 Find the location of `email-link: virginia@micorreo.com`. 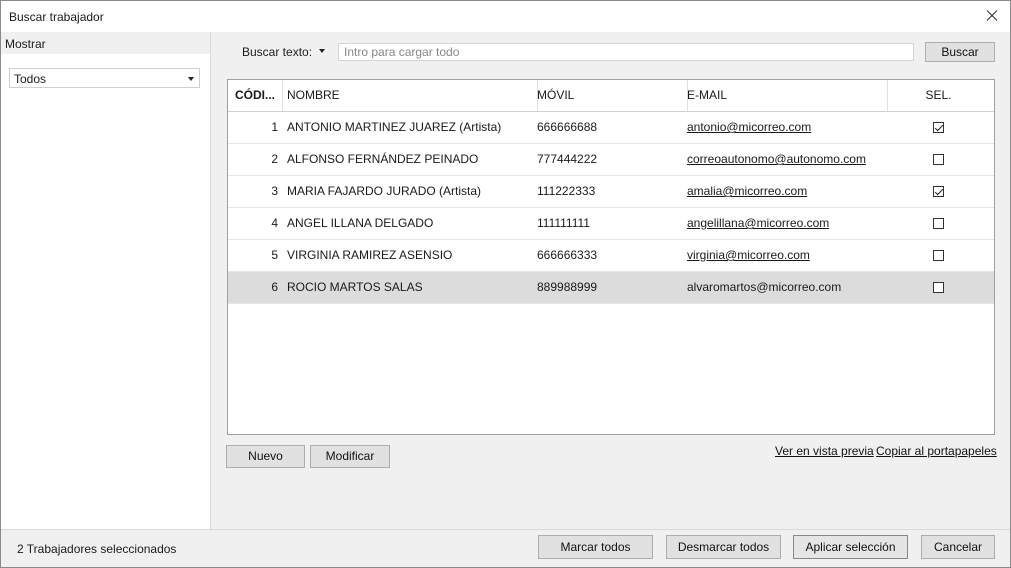

email-link: virginia@micorreo.com is located at coordinates (748, 255).